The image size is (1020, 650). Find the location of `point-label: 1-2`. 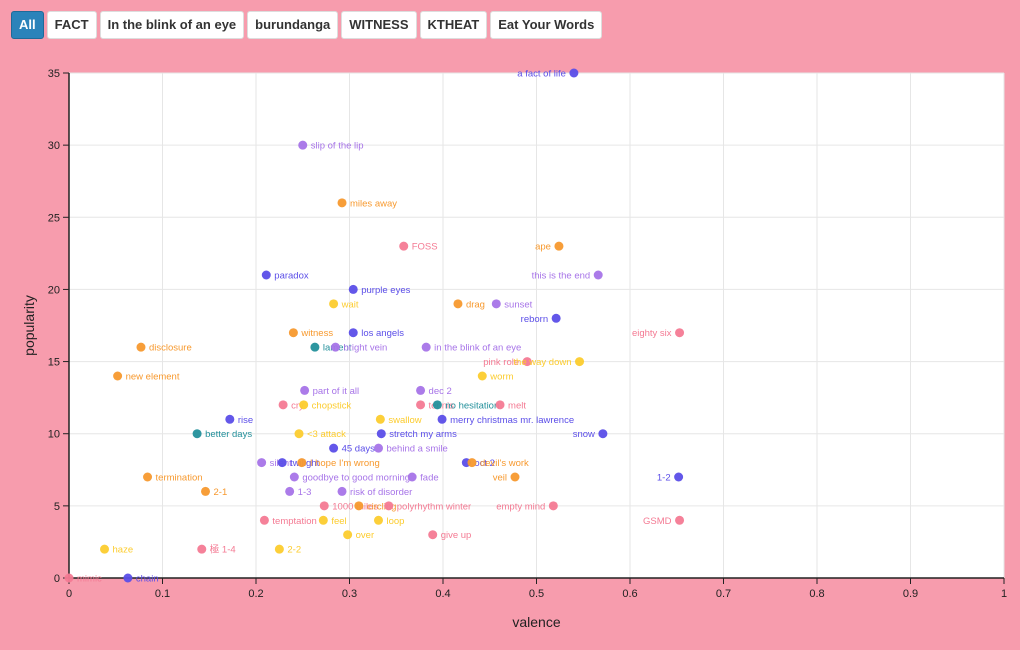

point-label: 1-2 is located at coordinates (664, 478).